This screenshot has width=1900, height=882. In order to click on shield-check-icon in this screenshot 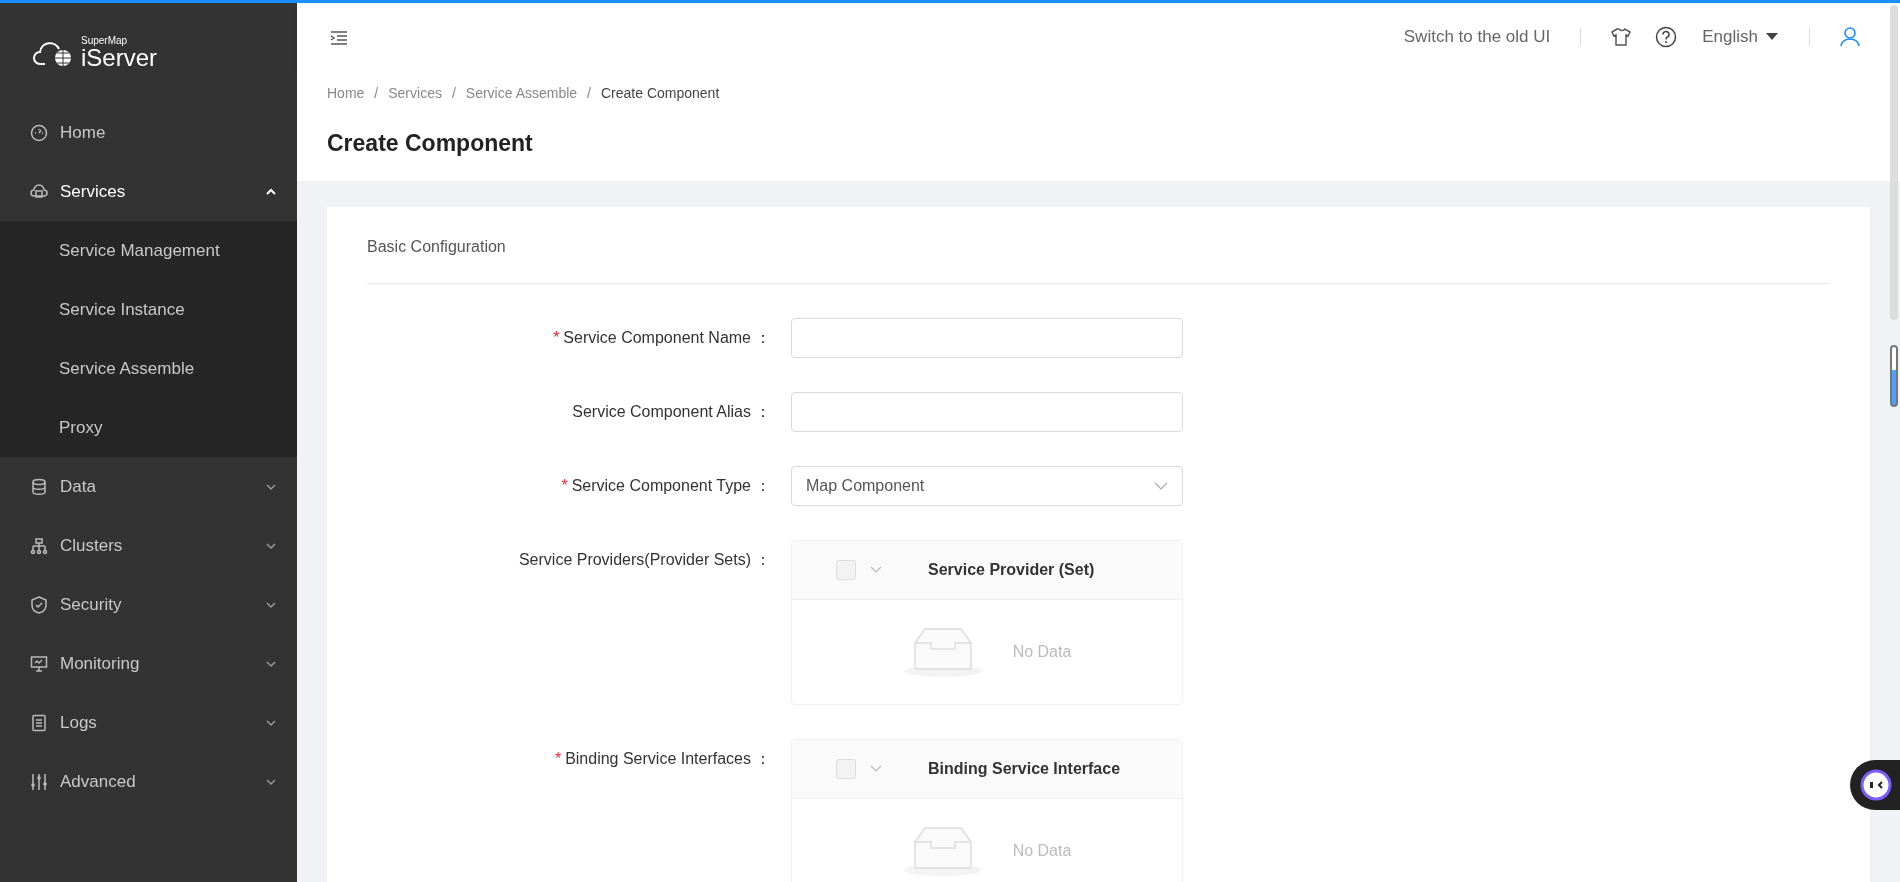, I will do `click(39, 604)`.